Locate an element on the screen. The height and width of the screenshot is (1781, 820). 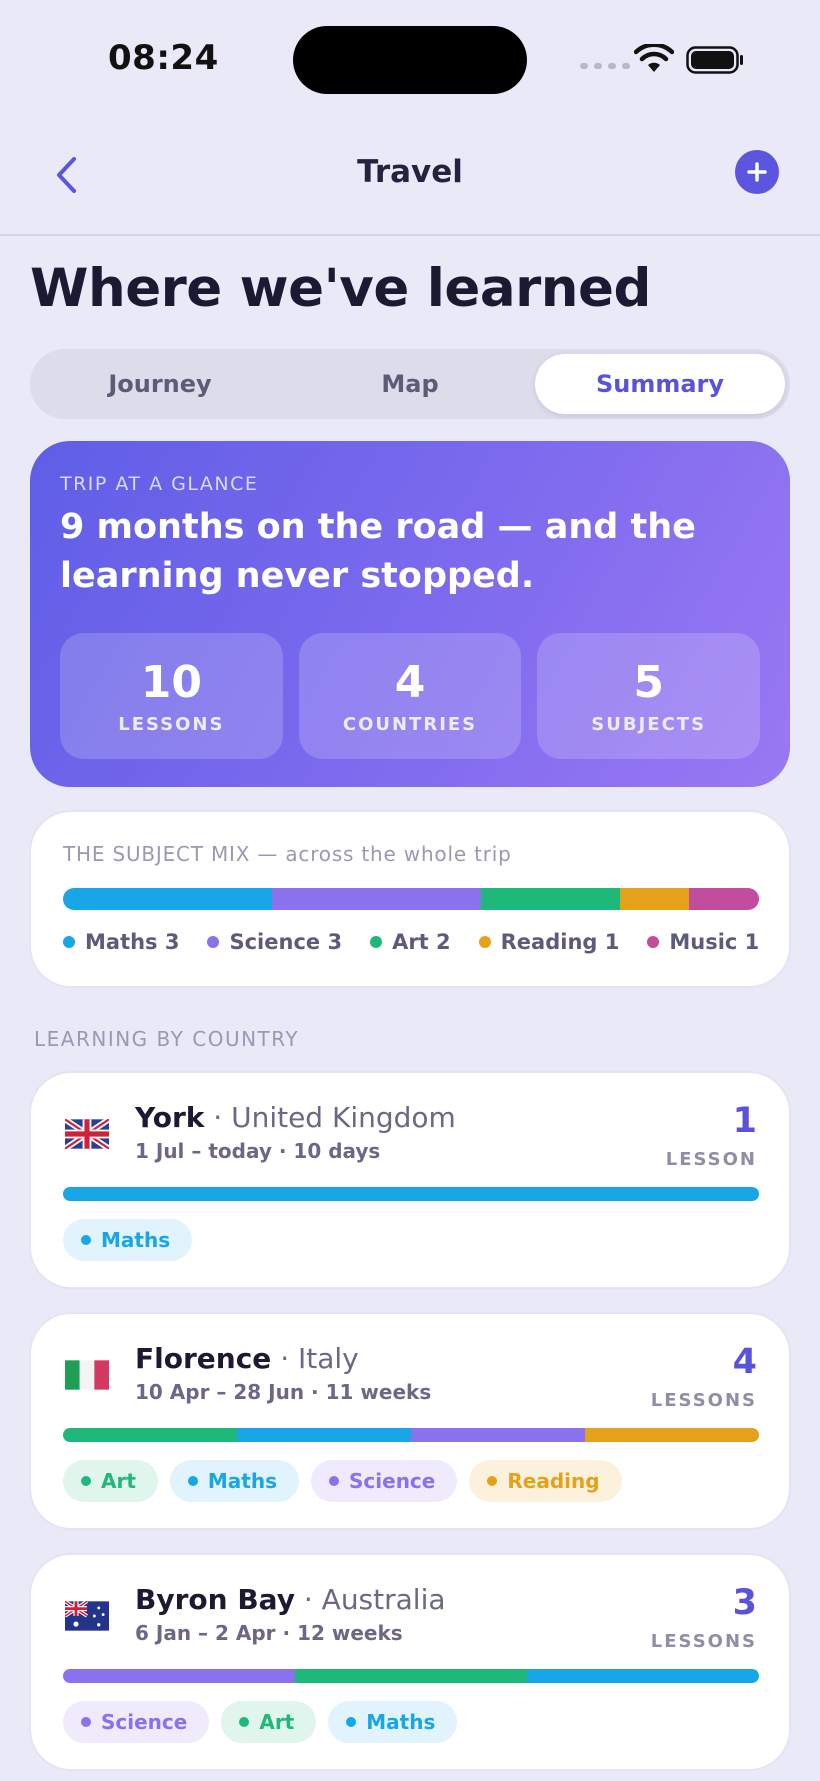
subject-mix-legend: Maths 3 Science 3 Art 2 Reading 1 Music 1 is located at coordinates (411, 942).